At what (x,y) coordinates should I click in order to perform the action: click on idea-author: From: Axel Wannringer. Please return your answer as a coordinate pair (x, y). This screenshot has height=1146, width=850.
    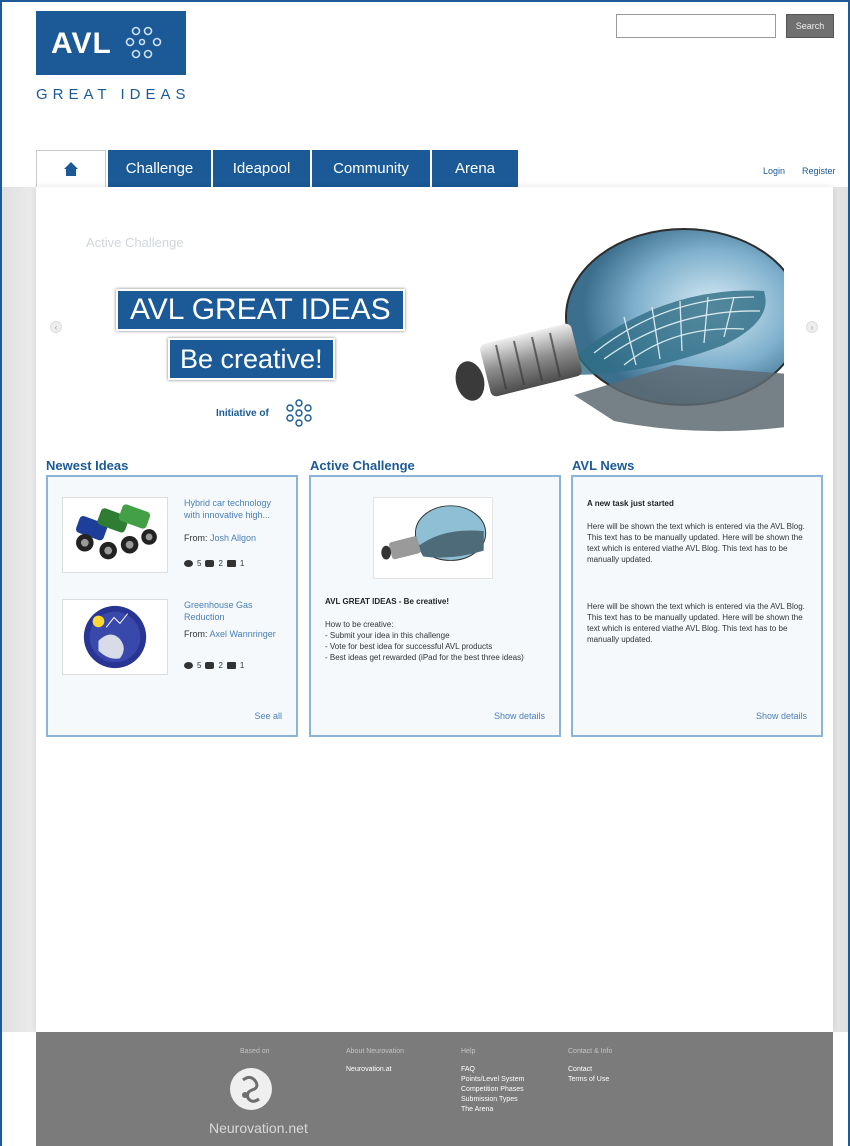
    Looking at the image, I should click on (230, 634).